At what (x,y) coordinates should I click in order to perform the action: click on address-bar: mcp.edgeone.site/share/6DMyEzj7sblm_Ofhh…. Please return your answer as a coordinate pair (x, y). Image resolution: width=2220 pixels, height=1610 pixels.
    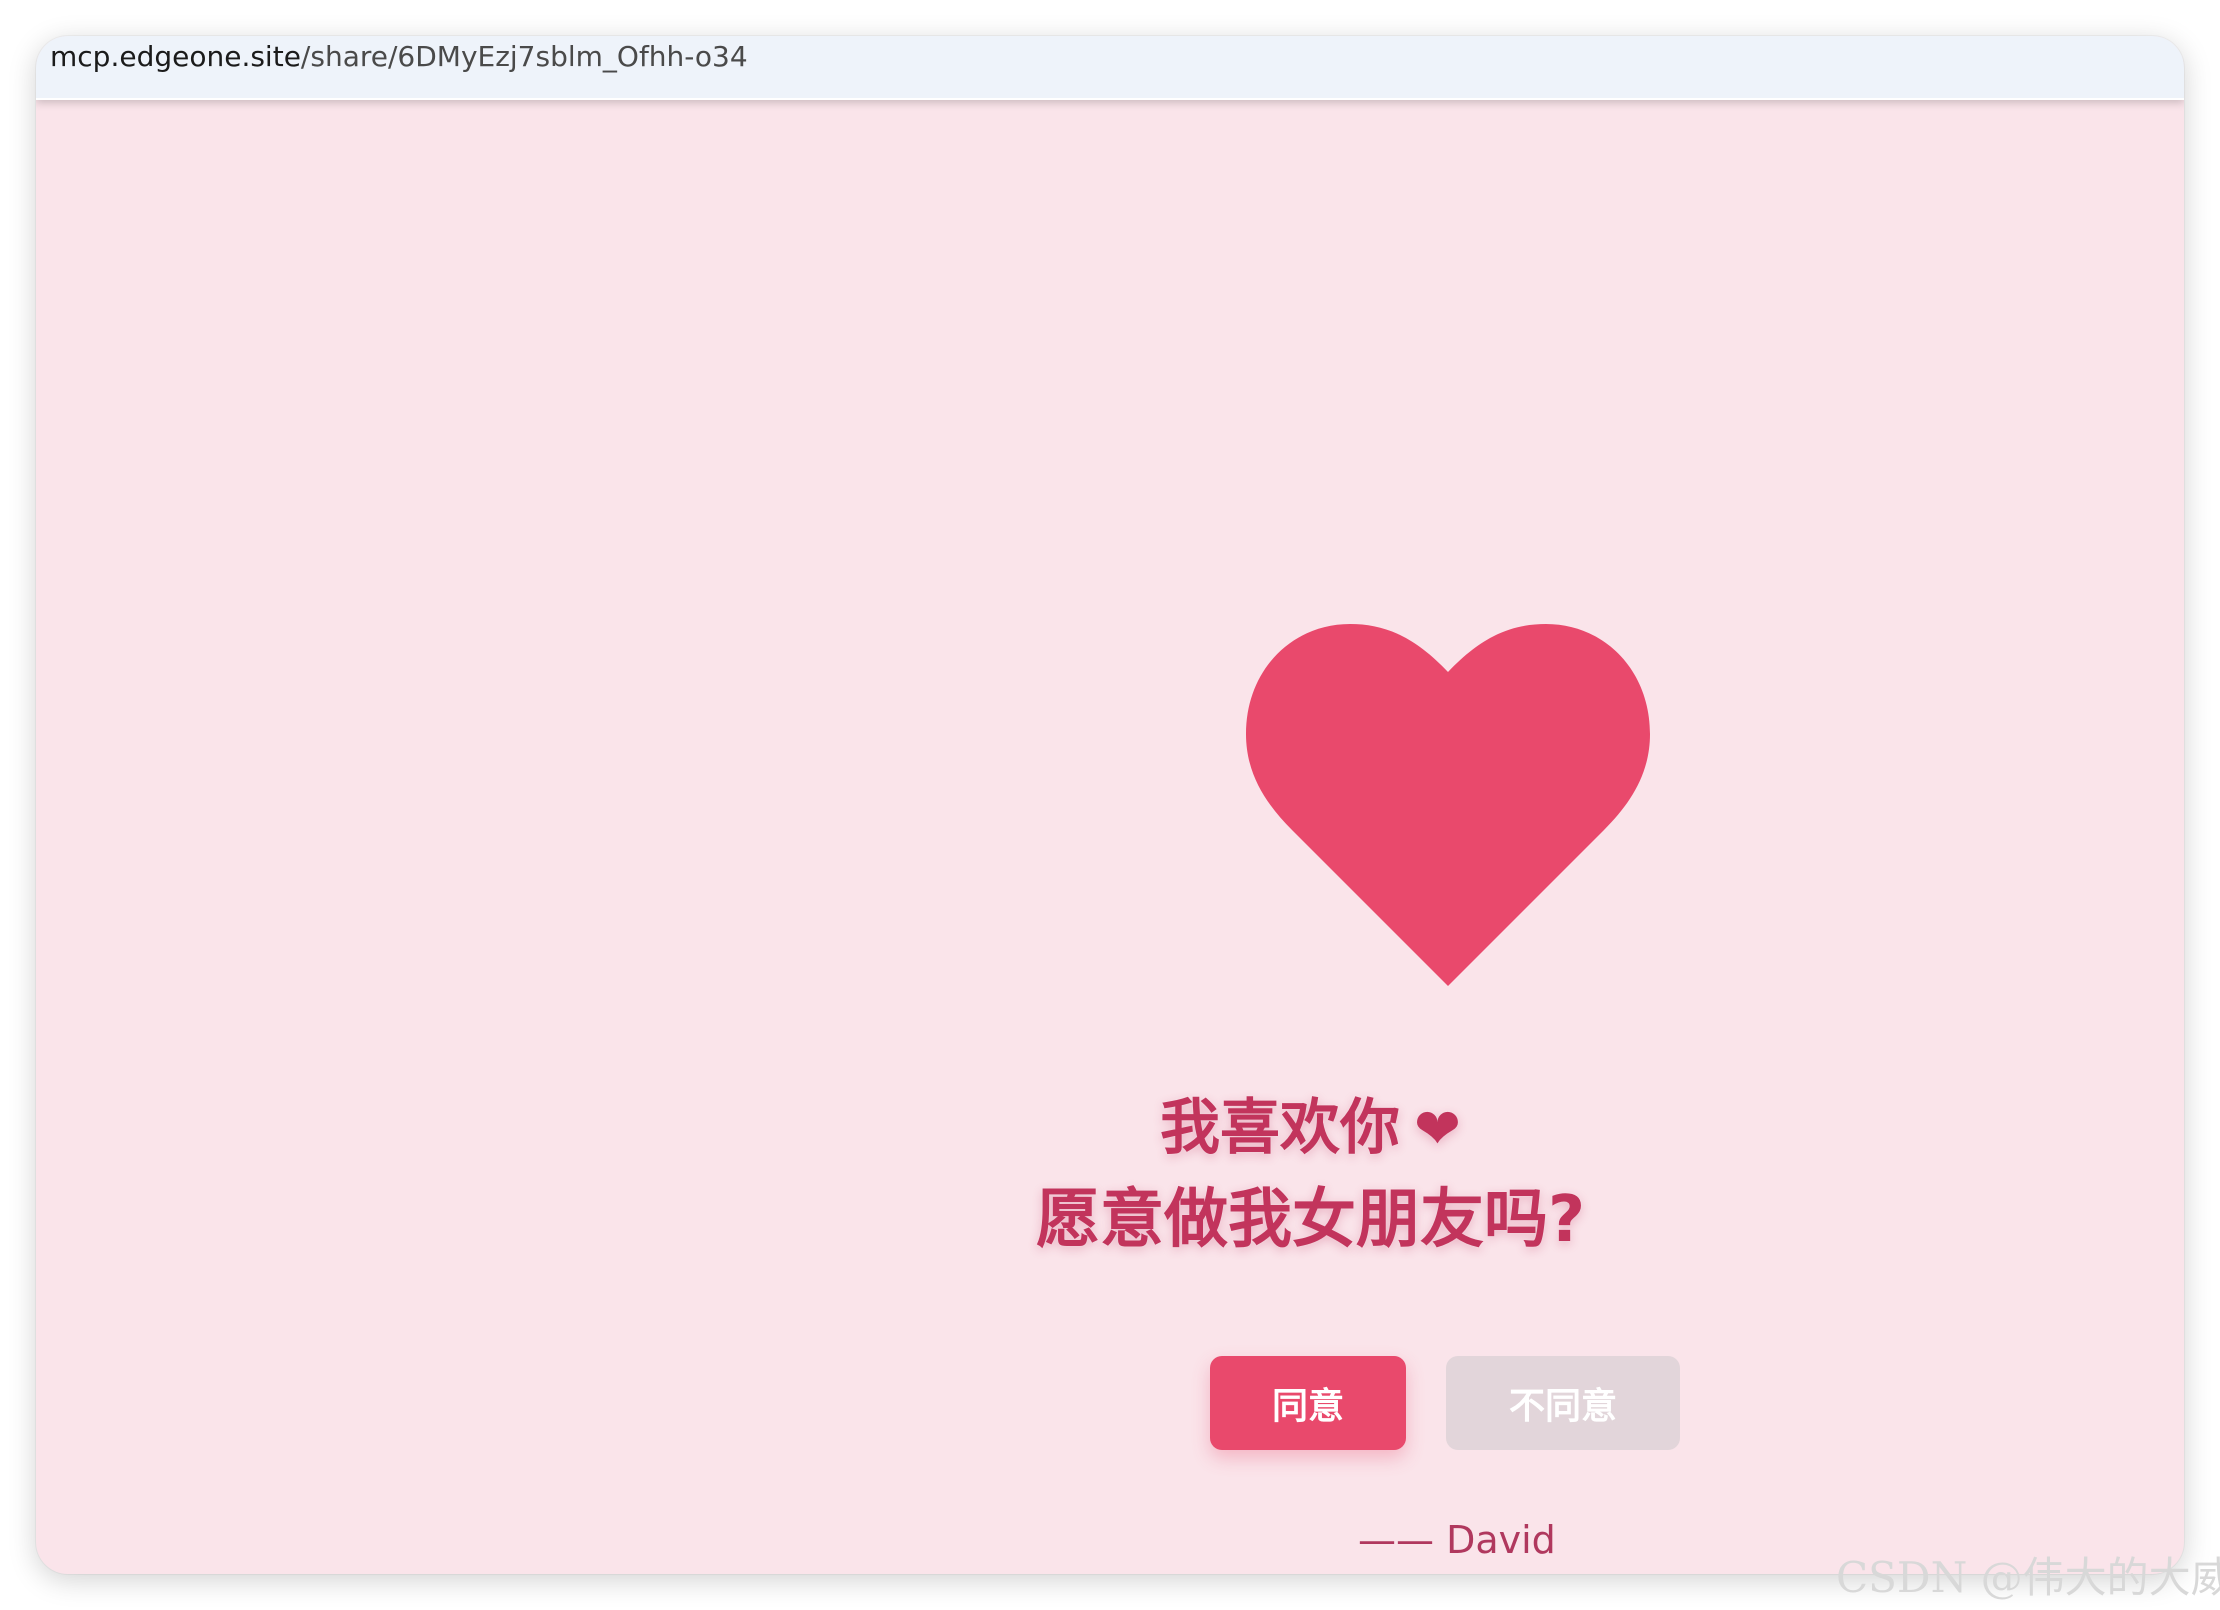
    Looking at the image, I should click on (1110, 68).